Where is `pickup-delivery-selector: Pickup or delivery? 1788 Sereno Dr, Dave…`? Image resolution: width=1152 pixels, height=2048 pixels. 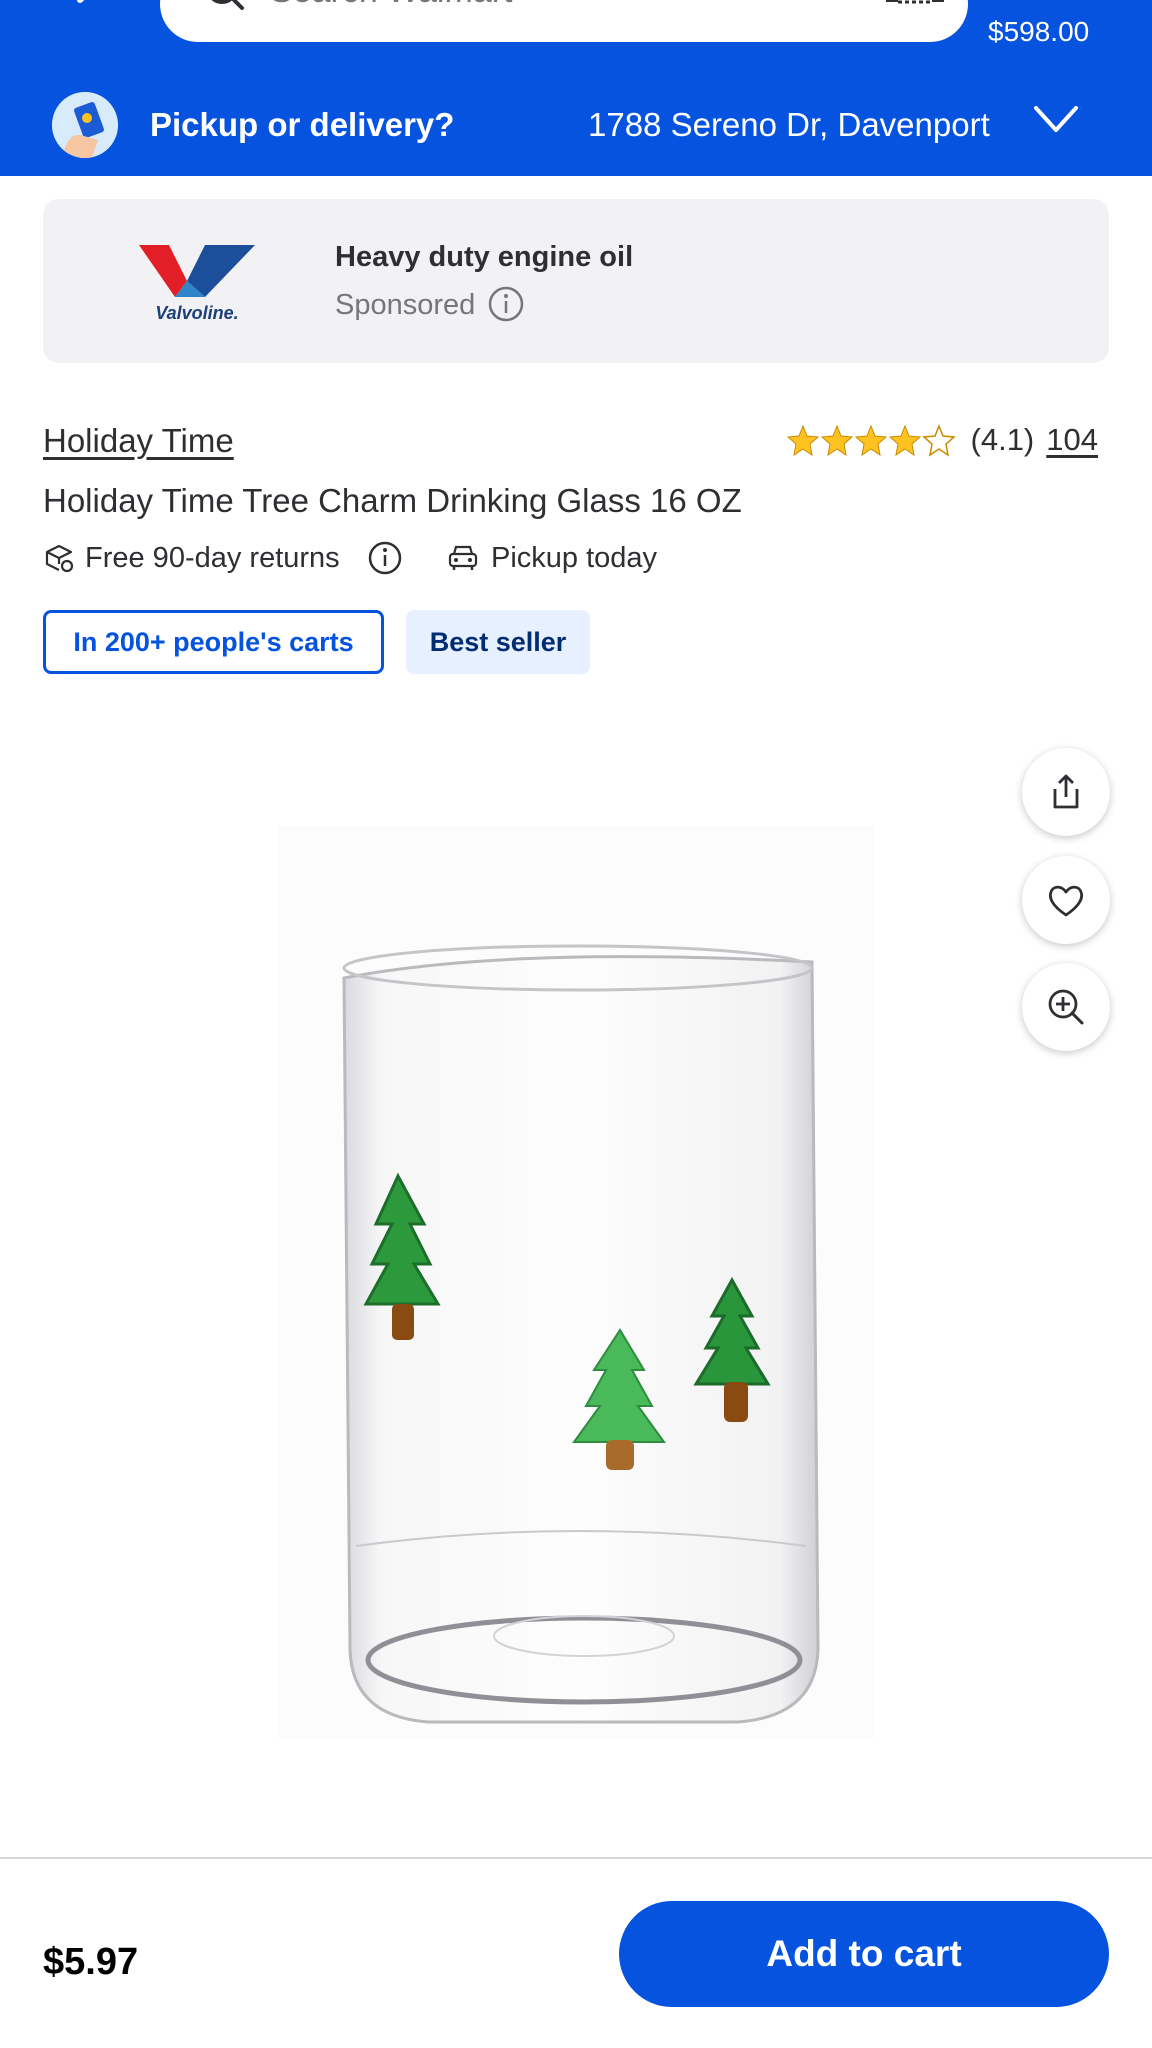
pickup-delivery-selector: Pickup or delivery? 1788 Sereno Dr, Dave… is located at coordinates (576, 129).